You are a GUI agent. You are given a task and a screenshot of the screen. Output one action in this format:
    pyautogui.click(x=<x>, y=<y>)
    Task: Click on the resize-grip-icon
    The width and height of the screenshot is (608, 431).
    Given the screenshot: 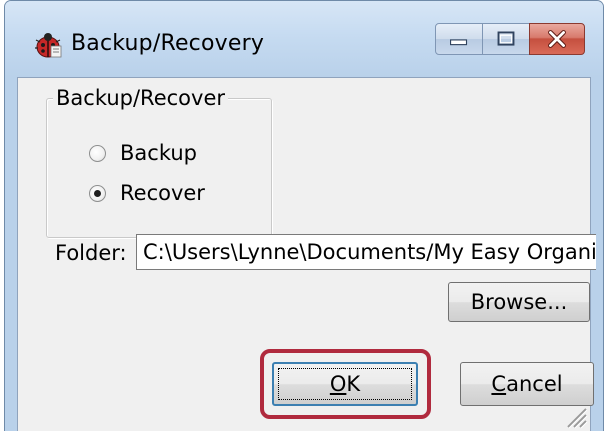 What is the action you would take?
    pyautogui.click(x=574, y=415)
    